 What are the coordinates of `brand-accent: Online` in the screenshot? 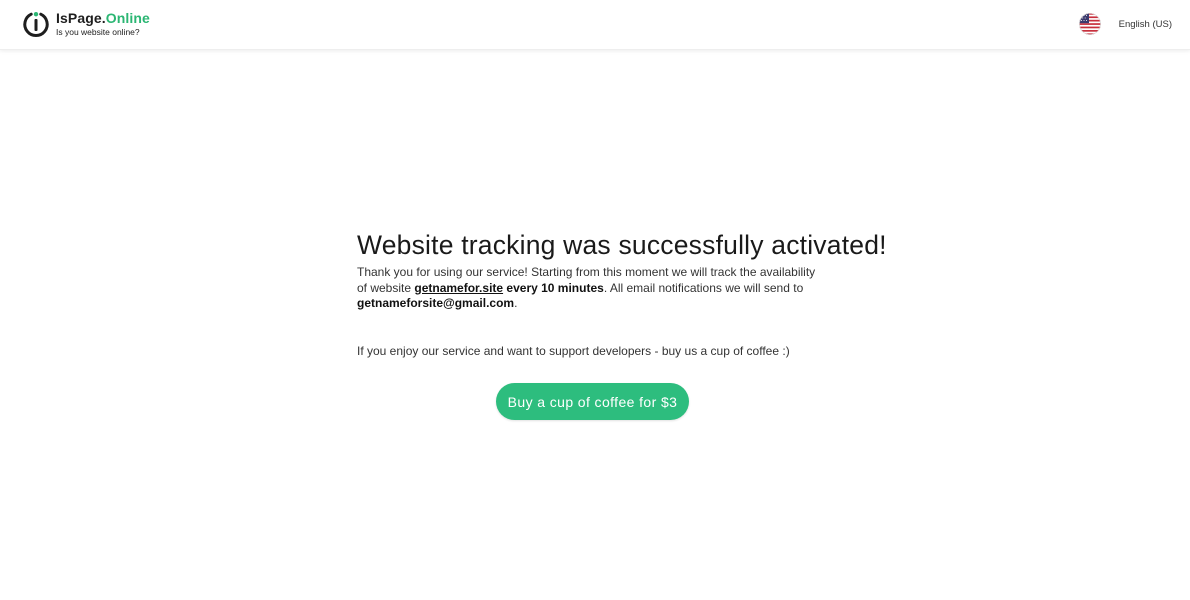 It's located at (127, 18).